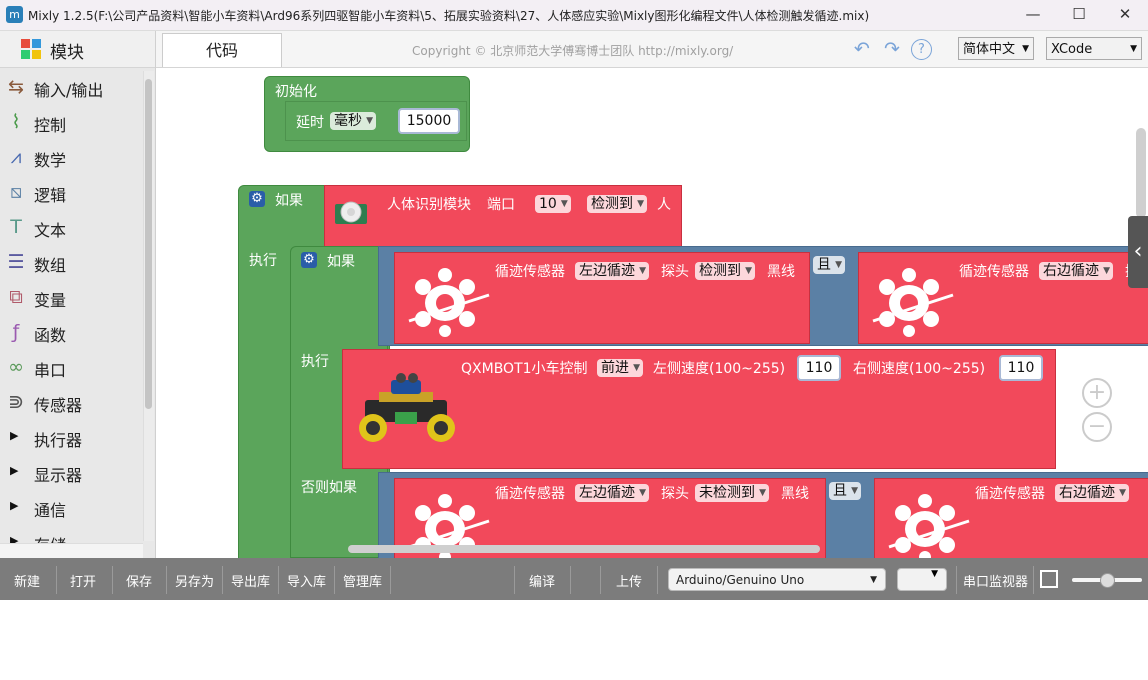  What do you see at coordinates (602, 298) in the screenshot?
I see `track-sensor-left-block-1: 循迹传感器 左边循迹 ▼ 探头 检测到 ▼ 黑线` at bounding box center [602, 298].